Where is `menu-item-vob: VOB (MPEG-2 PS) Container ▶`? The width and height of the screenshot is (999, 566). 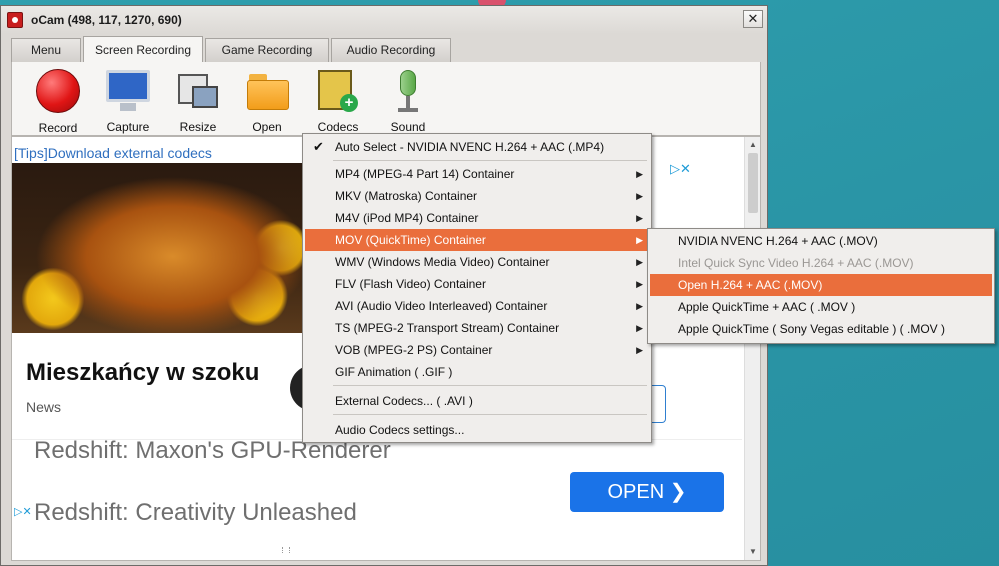 menu-item-vob: VOB (MPEG-2 PS) Container ▶ is located at coordinates (477, 350).